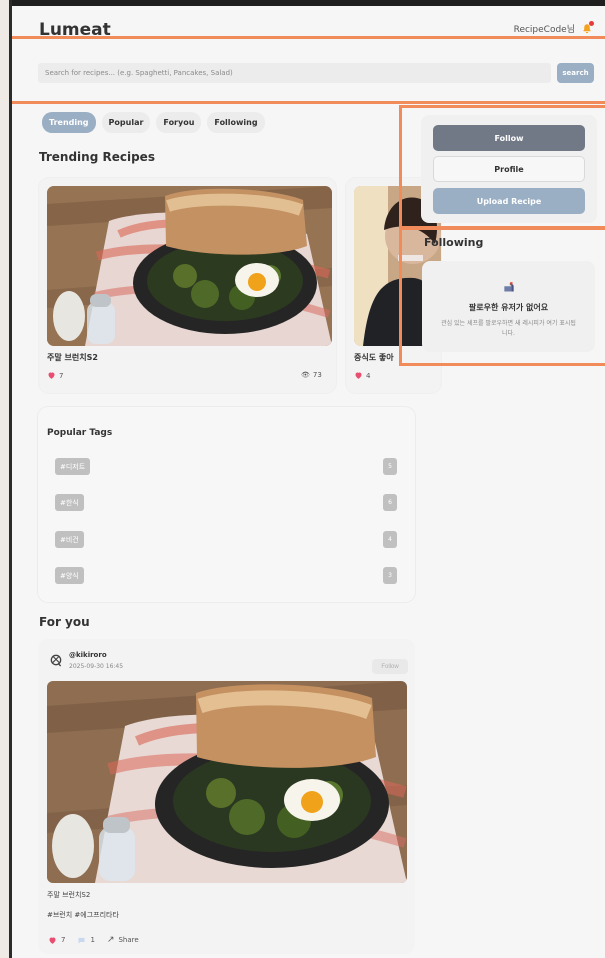 The width and height of the screenshot is (605, 958). Describe the element at coordinates (587, 27) in the screenshot. I see `notification-bell-icon` at that location.